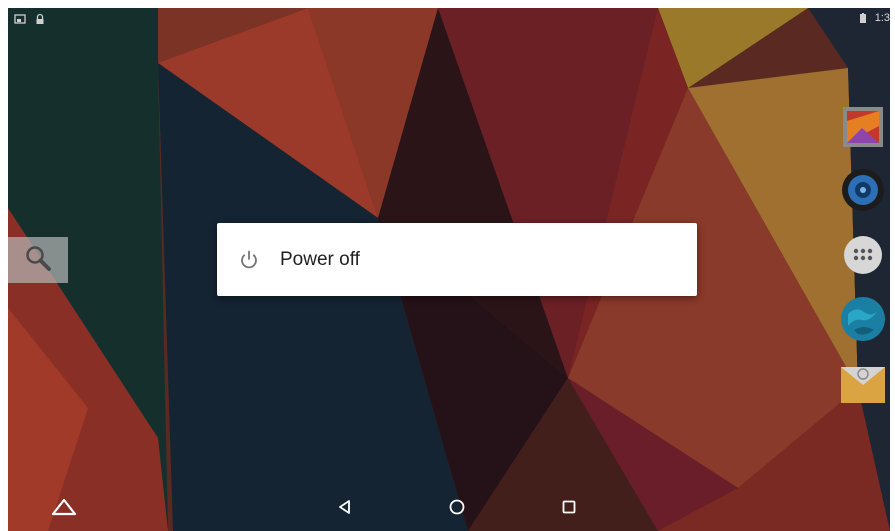  I want to click on music-icon, so click(863, 192).